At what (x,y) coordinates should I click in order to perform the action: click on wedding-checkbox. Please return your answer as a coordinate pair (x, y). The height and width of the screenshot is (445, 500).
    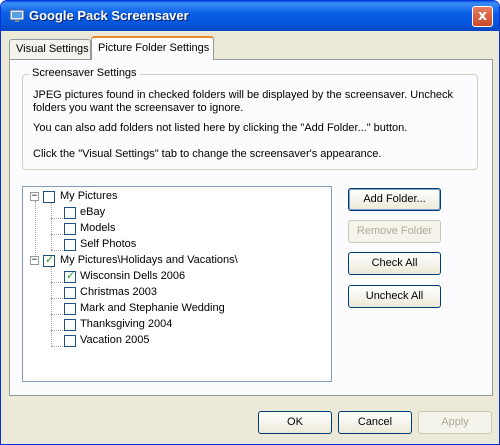
    Looking at the image, I should click on (70, 309).